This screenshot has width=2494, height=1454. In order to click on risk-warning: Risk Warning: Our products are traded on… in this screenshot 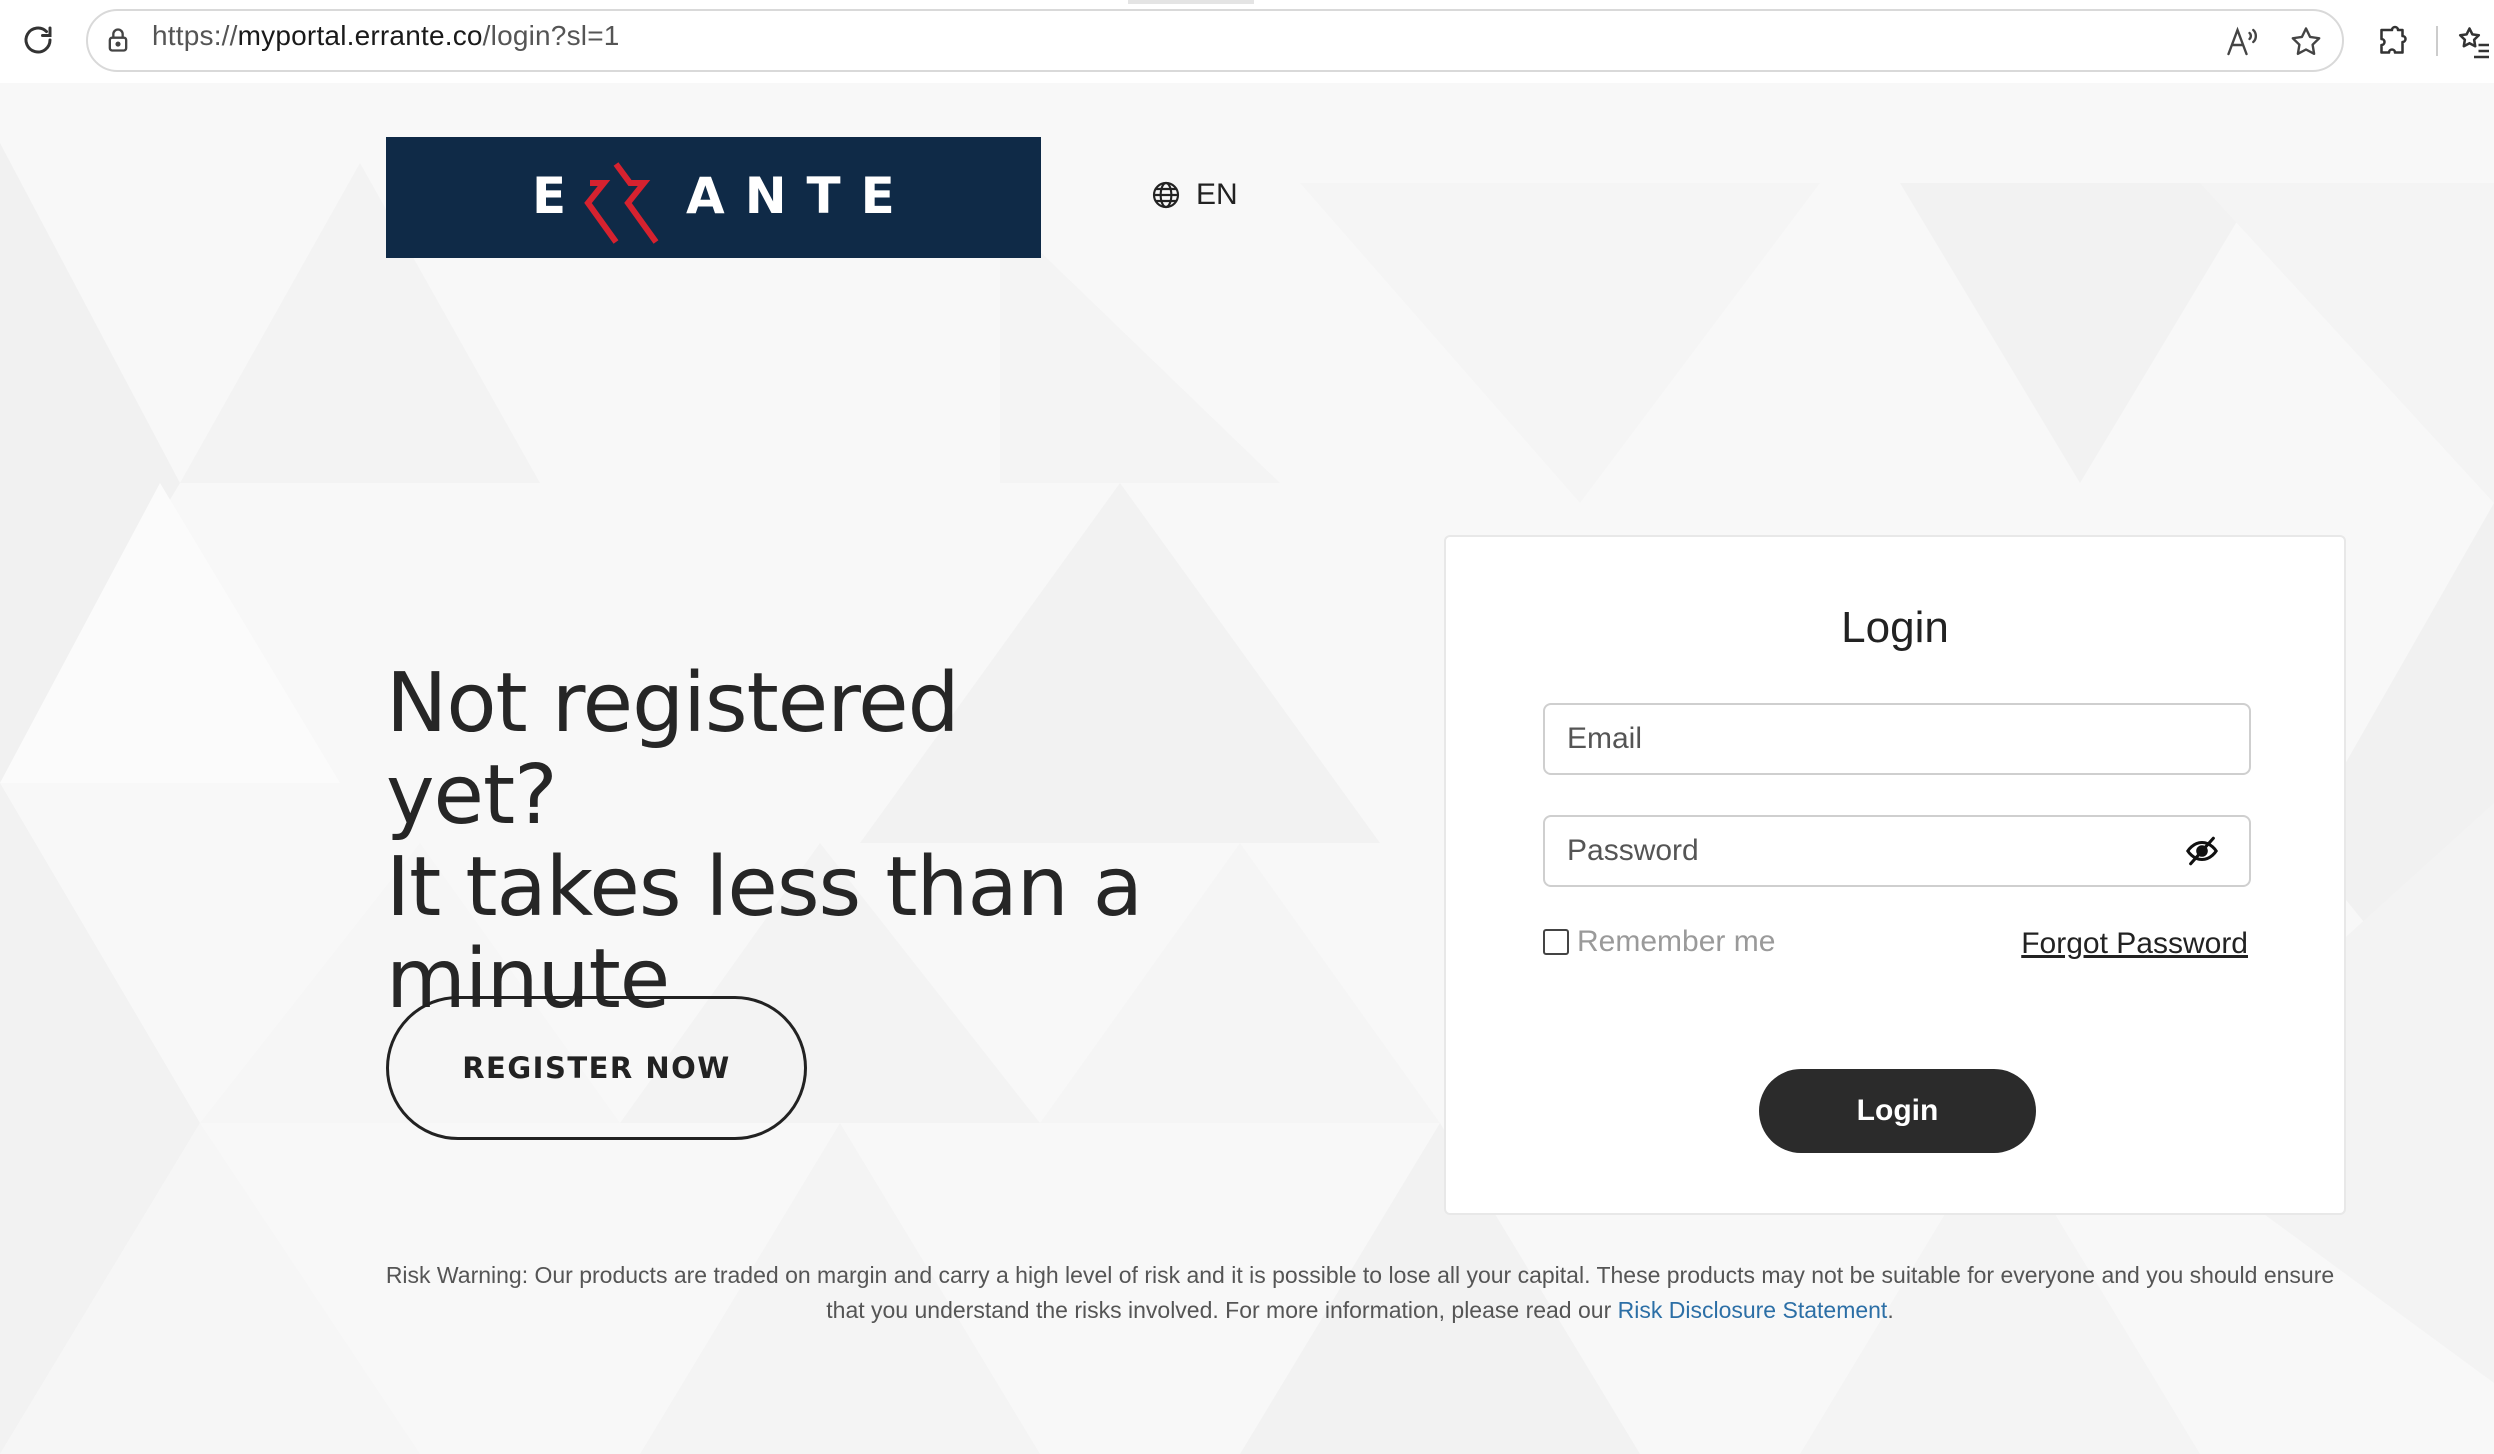, I will do `click(1360, 1293)`.